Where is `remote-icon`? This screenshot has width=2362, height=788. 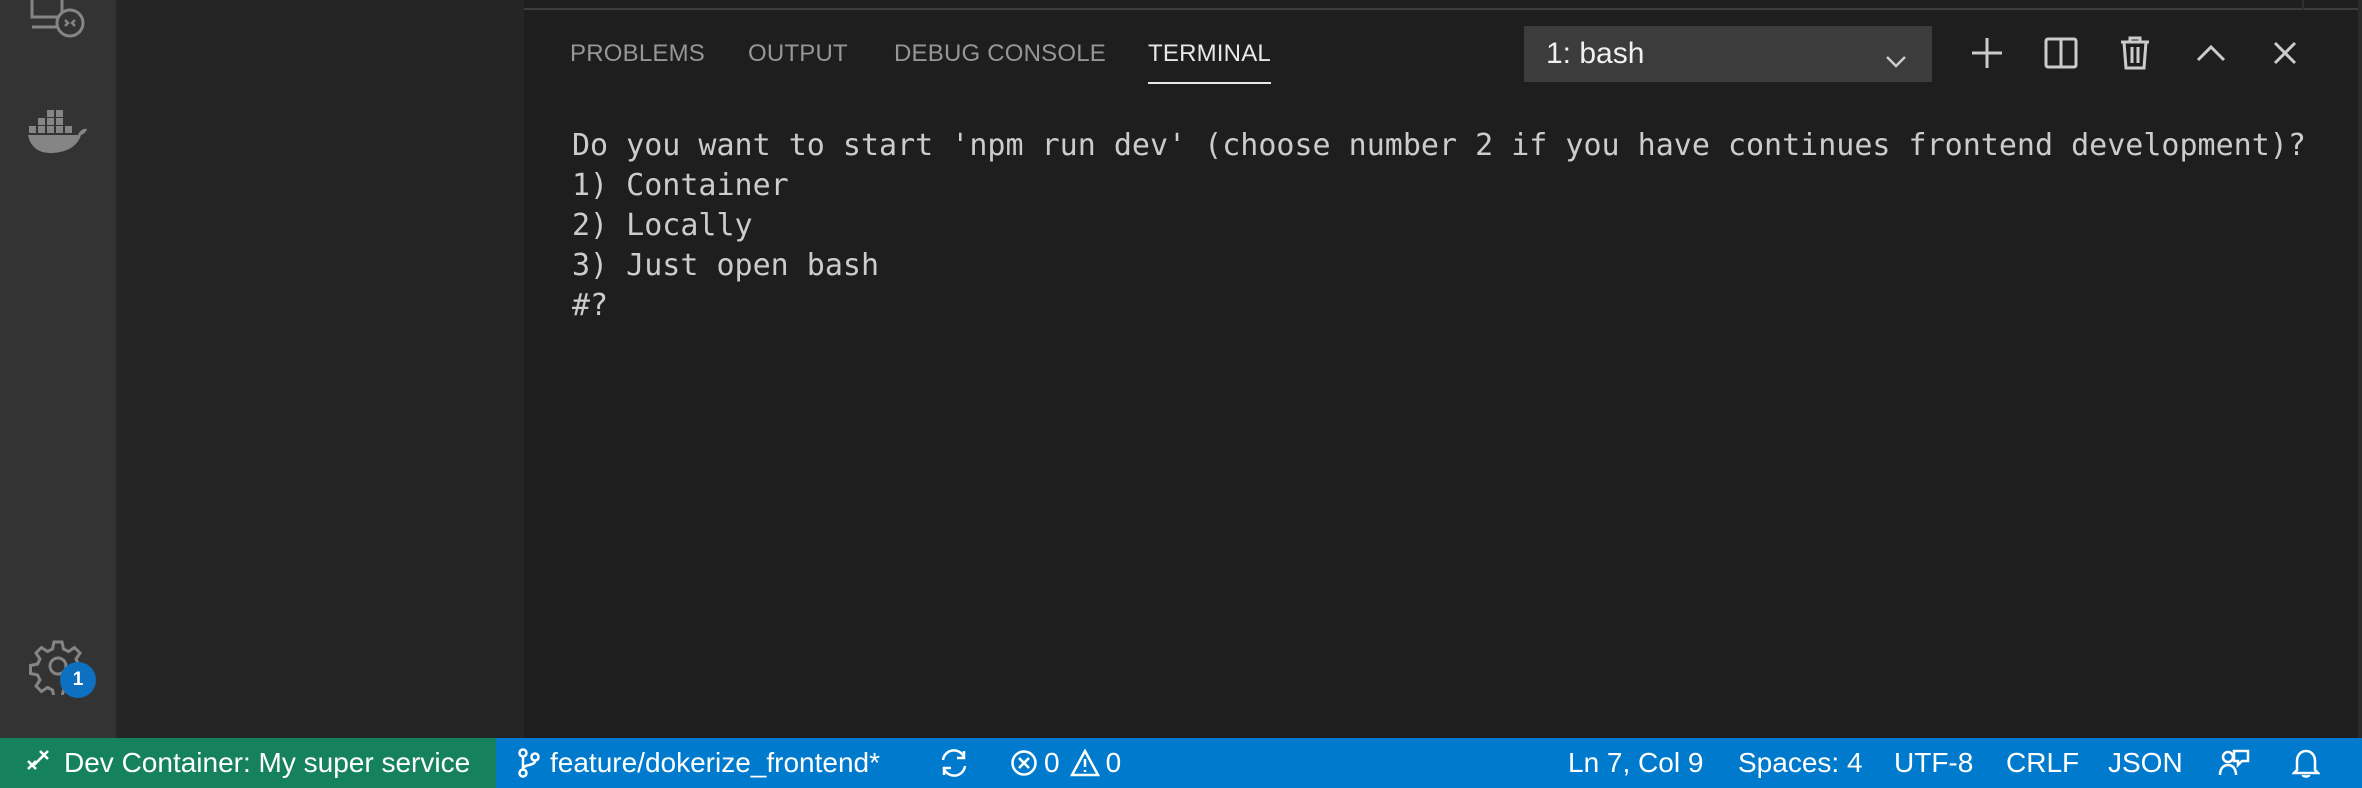
remote-icon is located at coordinates (39, 763).